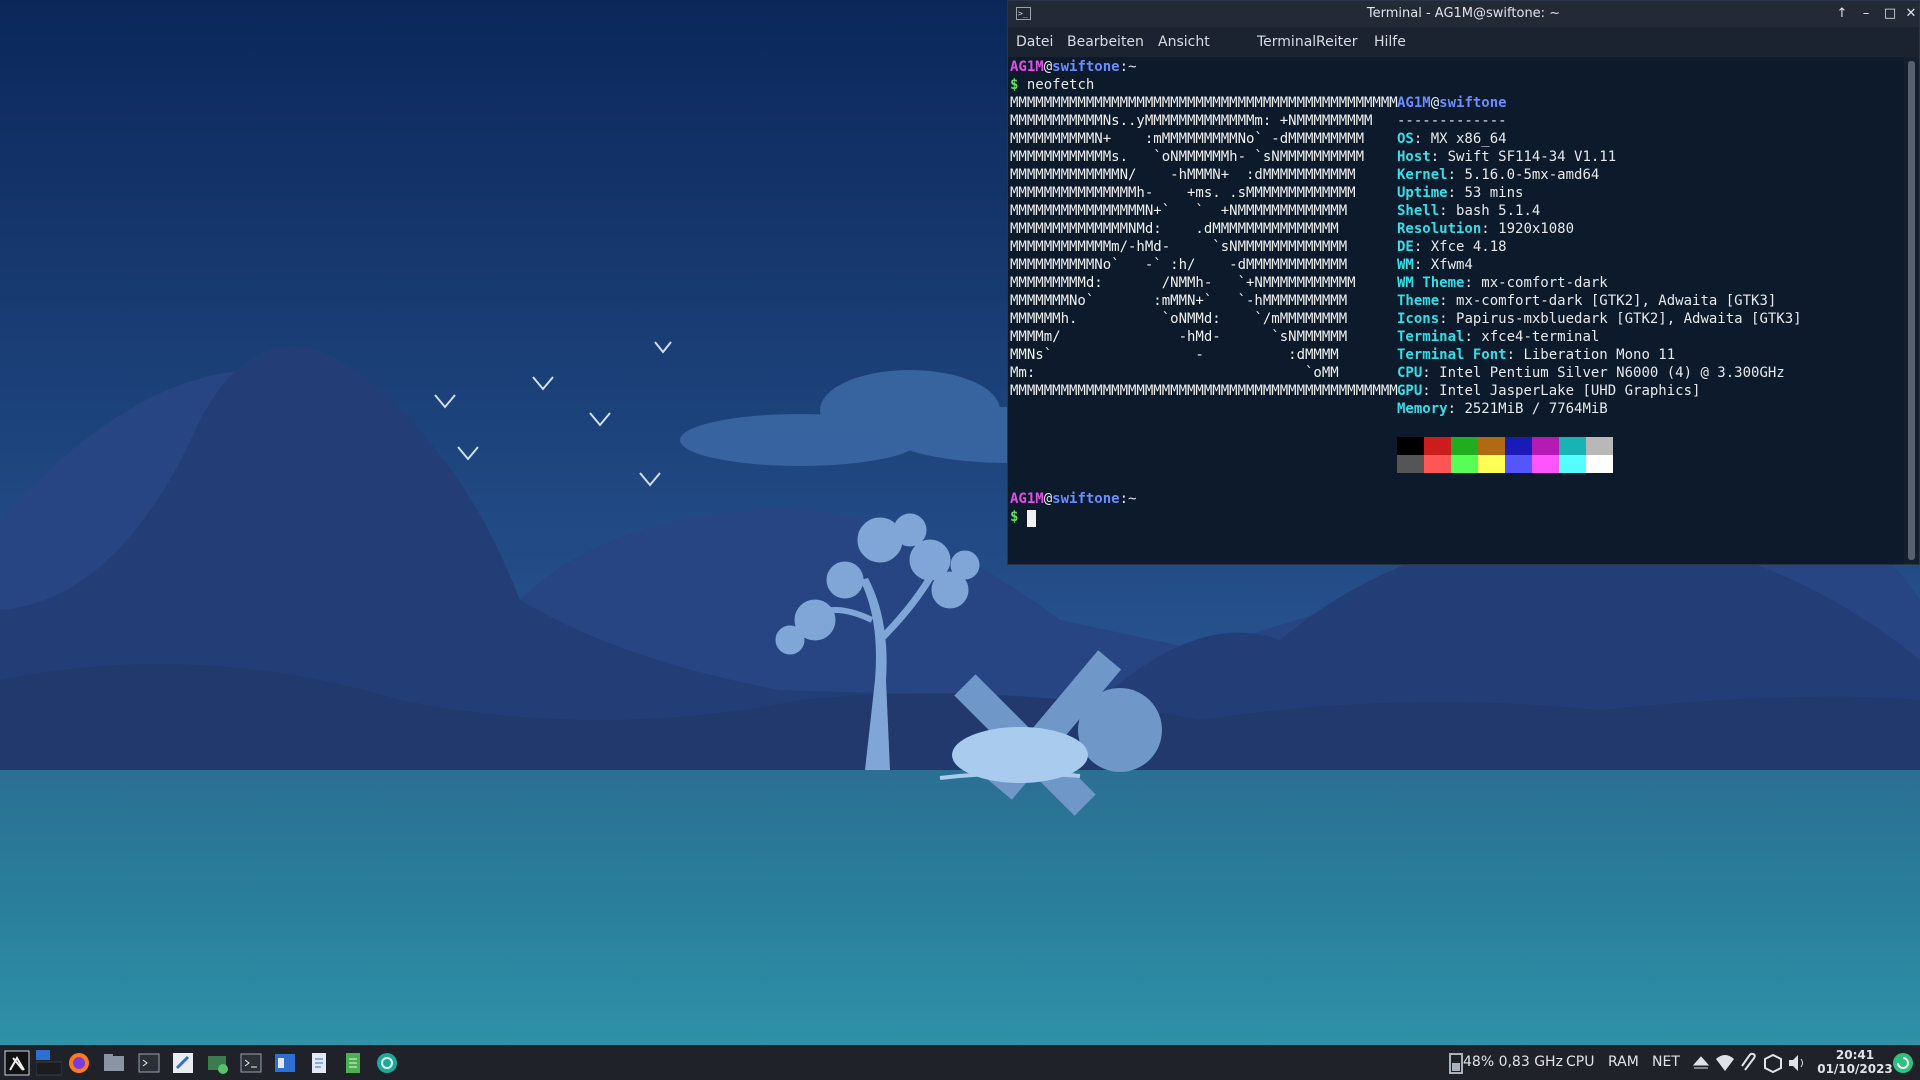  What do you see at coordinates (285, 1063) in the screenshot?
I see `mx-tools-icon` at bounding box center [285, 1063].